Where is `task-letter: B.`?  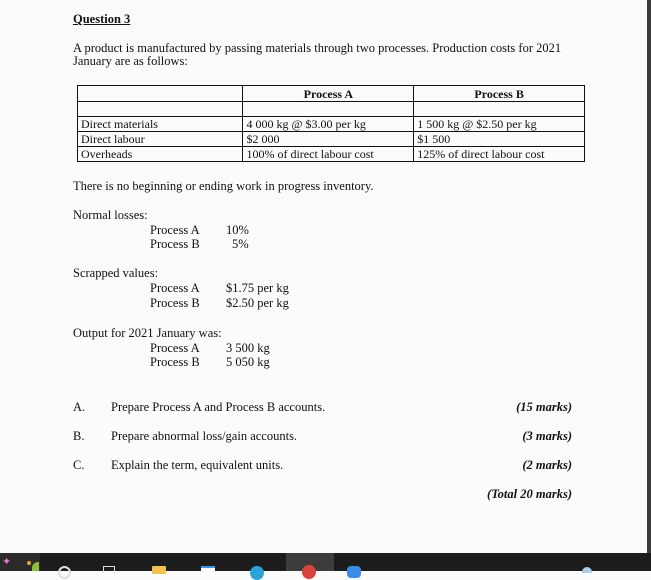
task-letter: B. is located at coordinates (79, 436).